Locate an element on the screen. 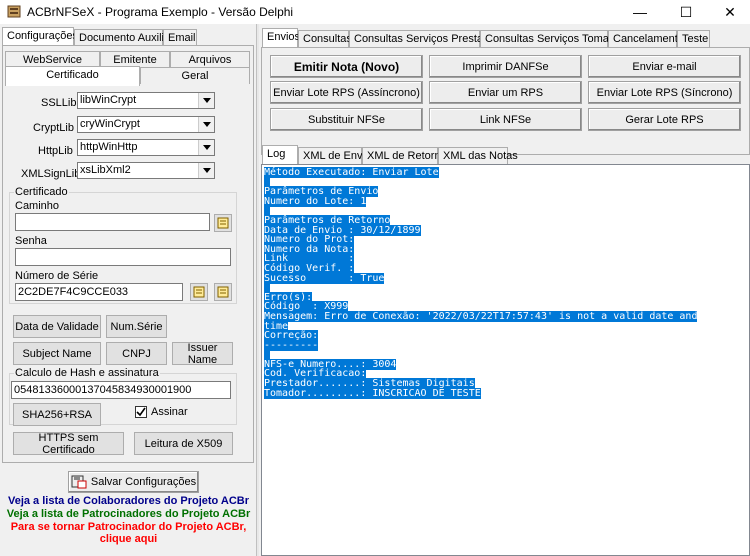 The width and height of the screenshot is (750, 556). tab-arquivos: Arquivos is located at coordinates (210, 59).